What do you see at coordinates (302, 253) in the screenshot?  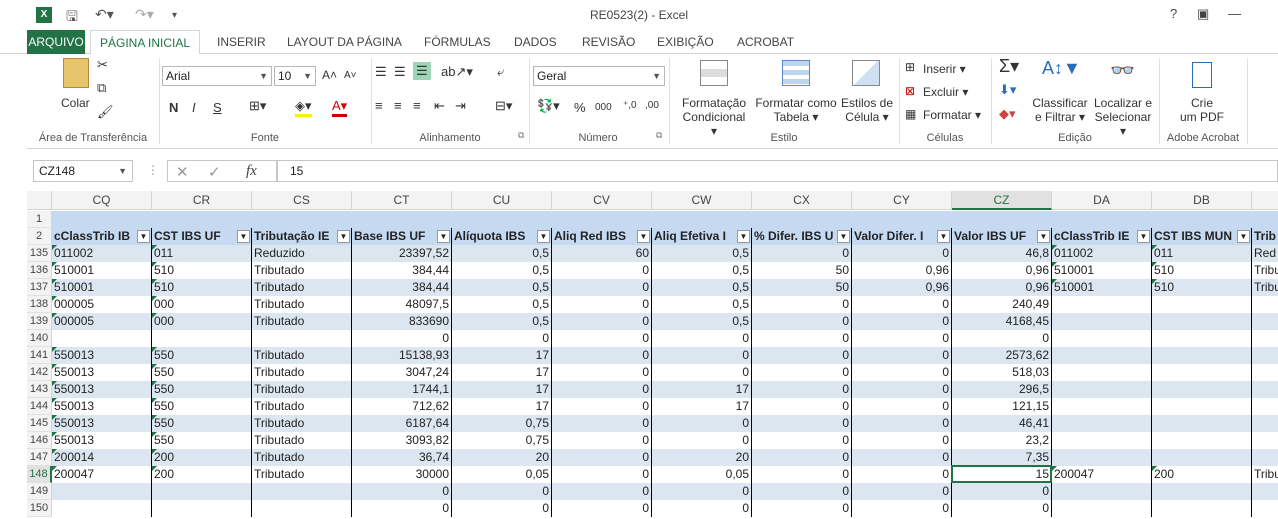 I see `table-cell: Reduzido` at bounding box center [302, 253].